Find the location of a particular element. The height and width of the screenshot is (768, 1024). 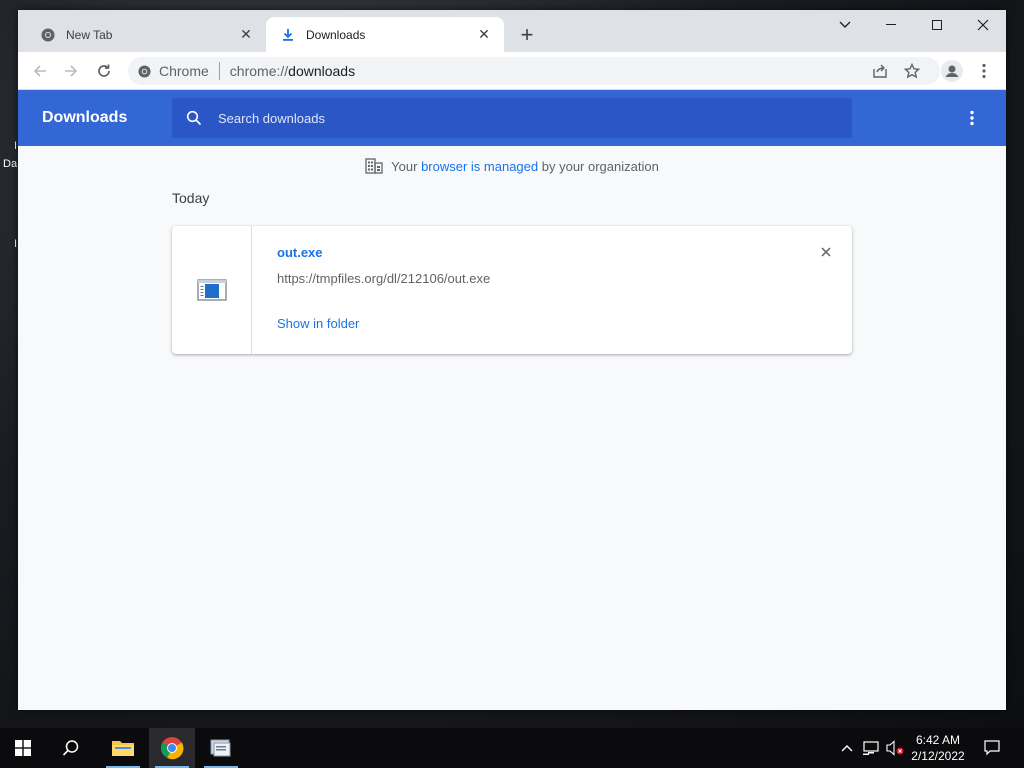

building-icon is located at coordinates (374, 166).